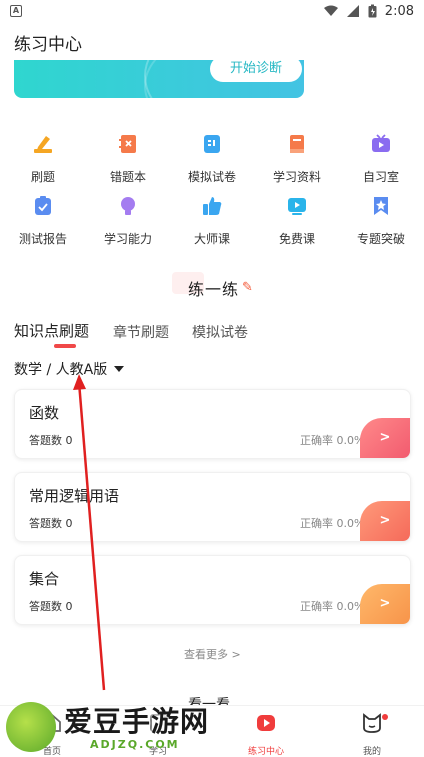 This screenshot has height=757, width=424. What do you see at coordinates (31, 727) in the screenshot?
I see `watermark-logo` at bounding box center [31, 727].